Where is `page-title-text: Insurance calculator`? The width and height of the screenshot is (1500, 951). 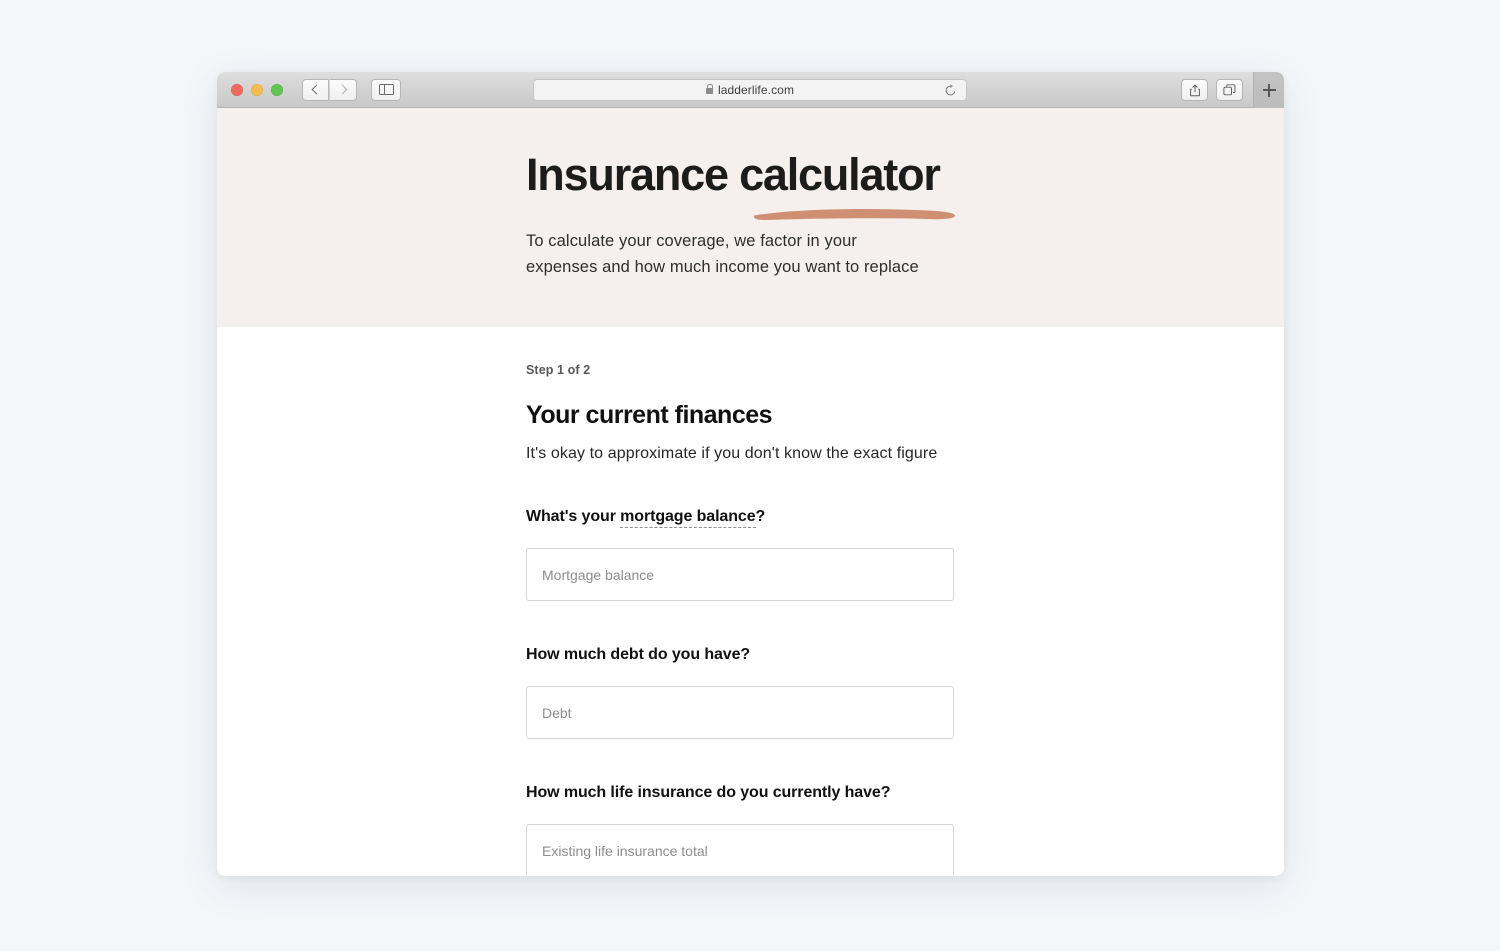
page-title-text: Insurance calculator is located at coordinates (733, 174).